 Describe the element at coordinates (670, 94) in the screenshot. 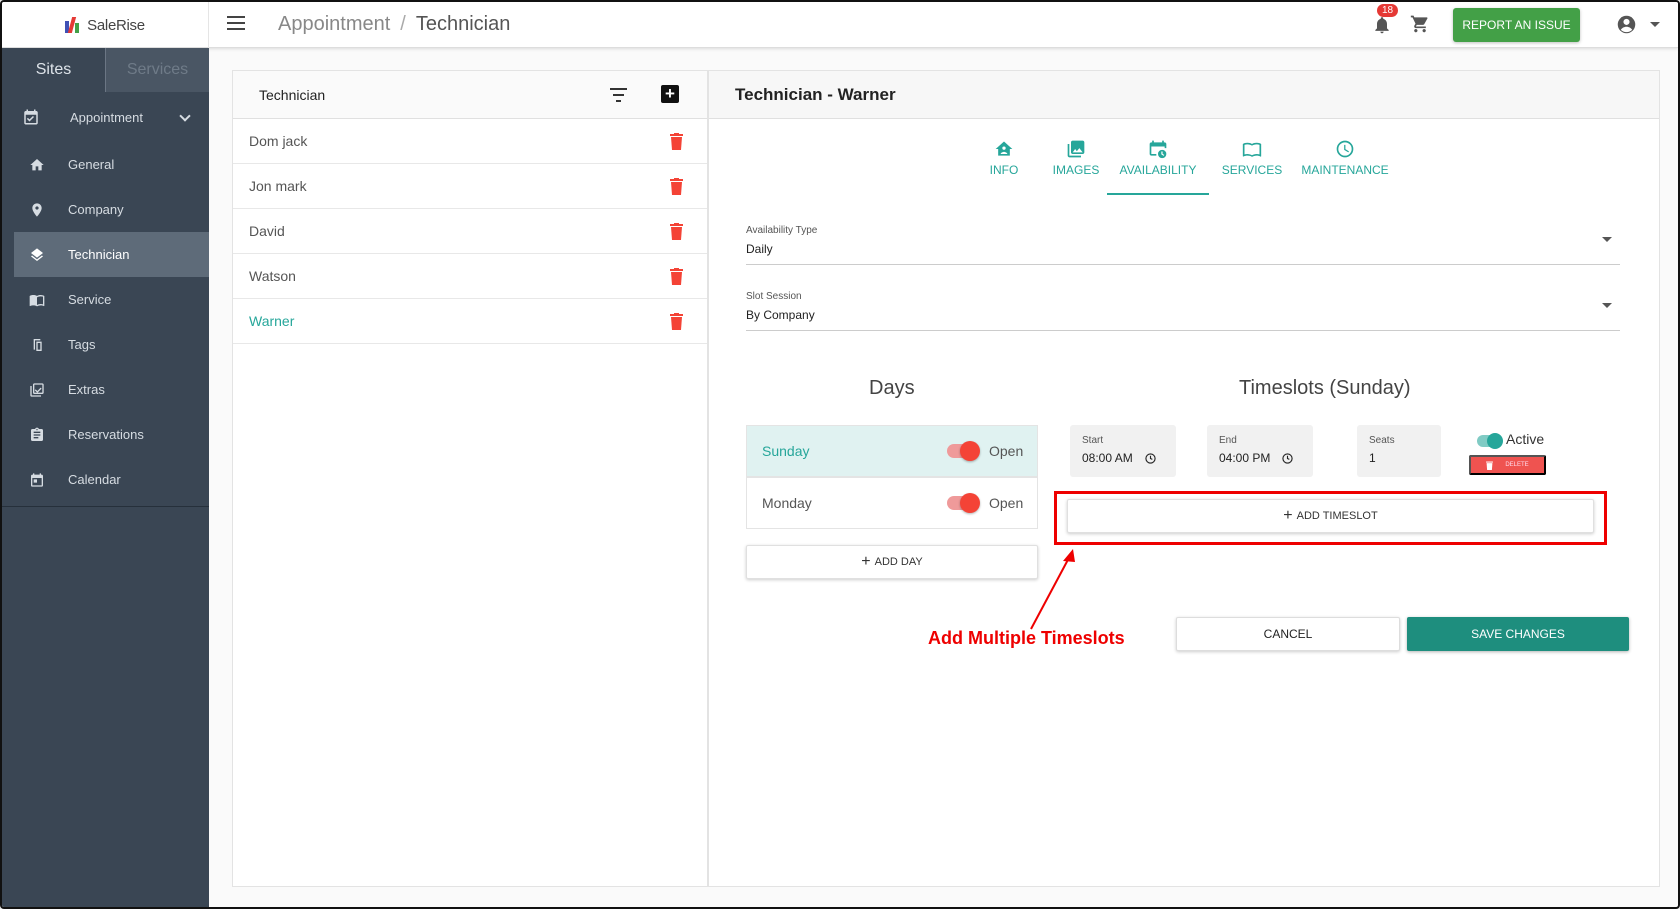

I see `add-technician-icon: +` at that location.